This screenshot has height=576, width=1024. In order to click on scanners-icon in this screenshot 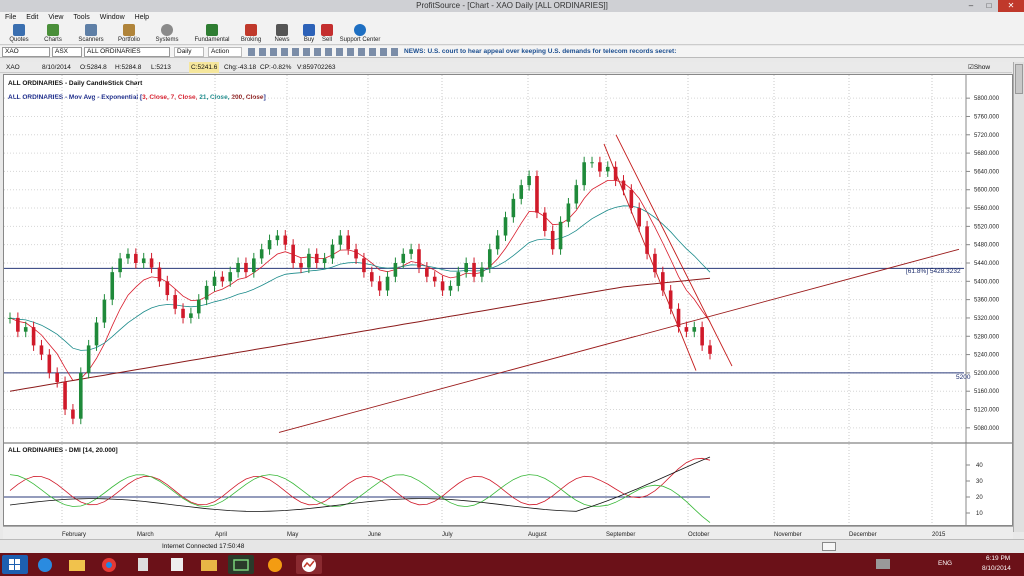, I will do `click(91, 30)`.